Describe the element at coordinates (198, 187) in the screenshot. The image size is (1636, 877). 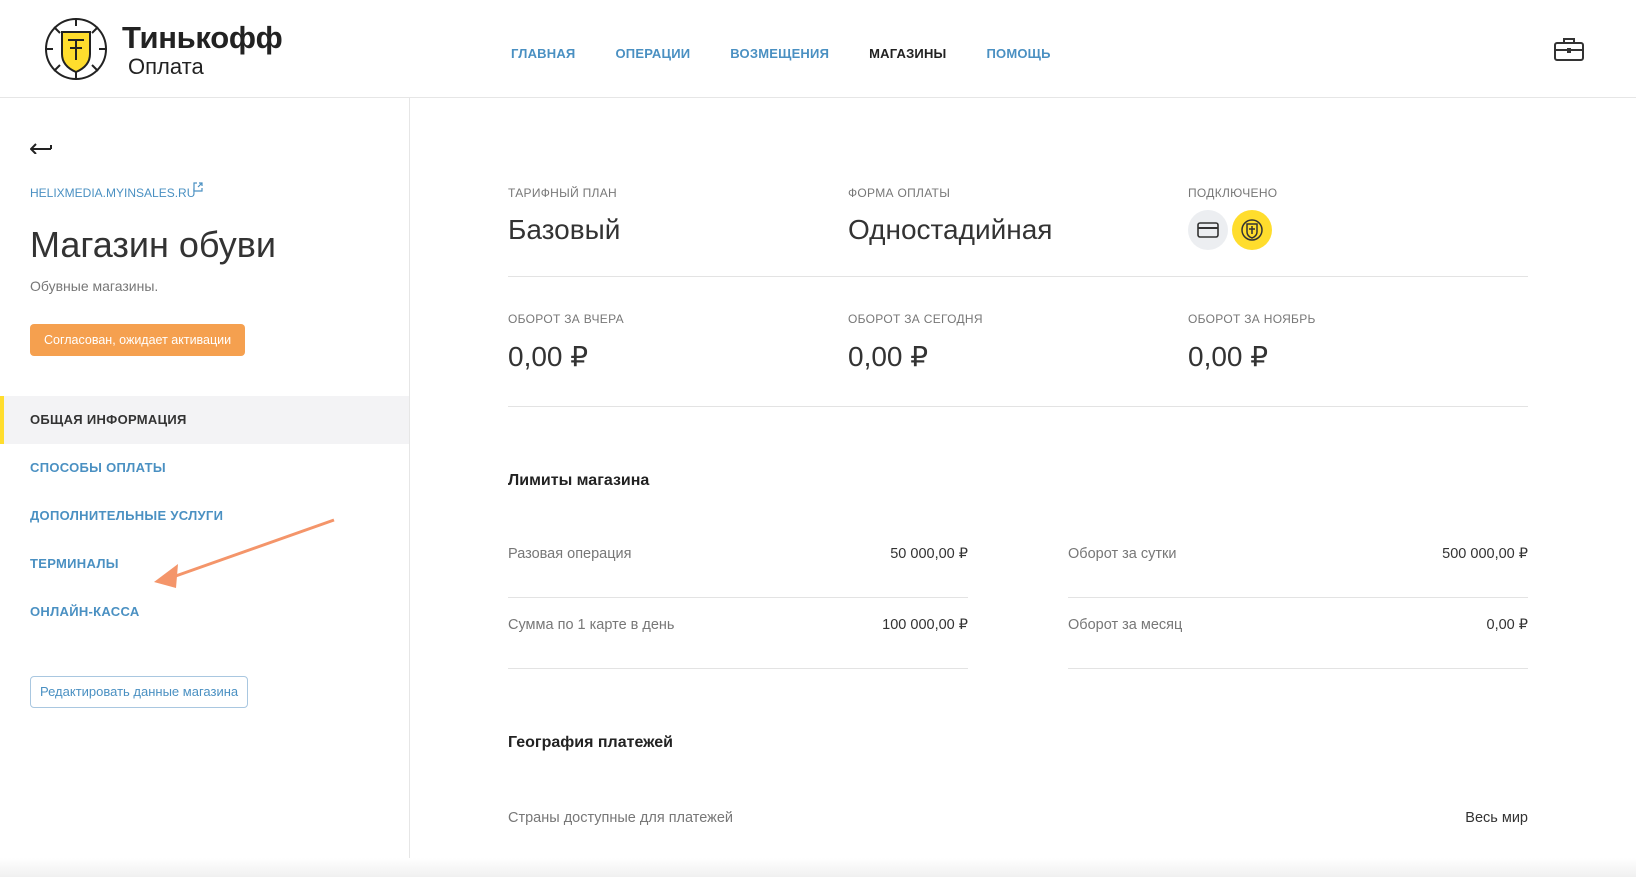
I see `external-link-icon` at that location.